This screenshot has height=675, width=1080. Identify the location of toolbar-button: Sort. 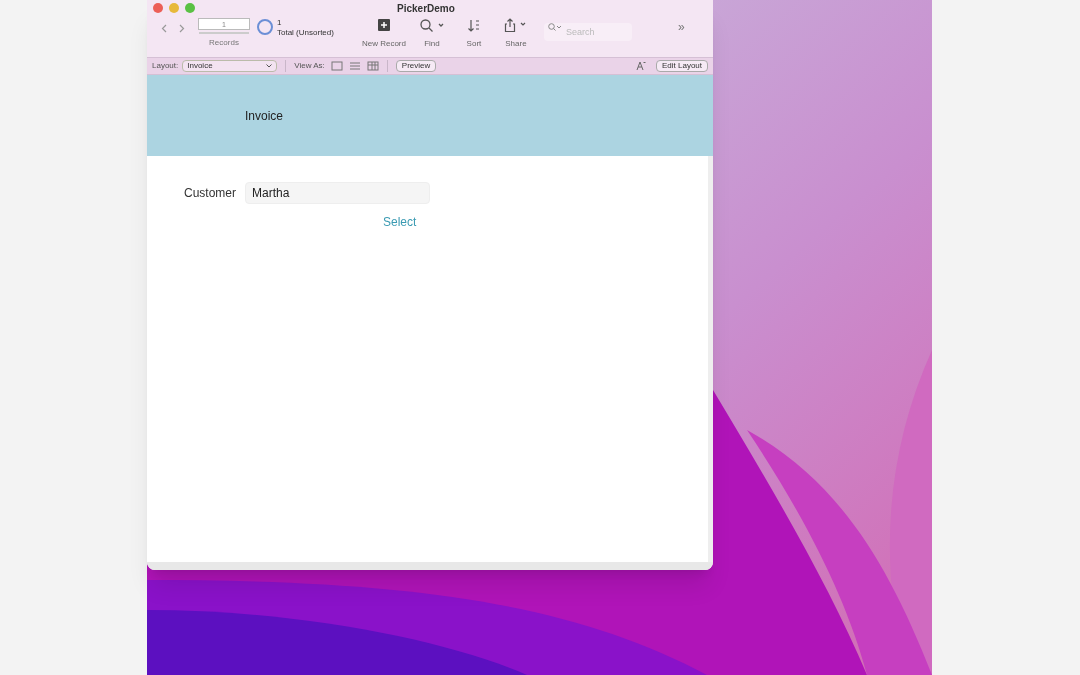
(473, 34).